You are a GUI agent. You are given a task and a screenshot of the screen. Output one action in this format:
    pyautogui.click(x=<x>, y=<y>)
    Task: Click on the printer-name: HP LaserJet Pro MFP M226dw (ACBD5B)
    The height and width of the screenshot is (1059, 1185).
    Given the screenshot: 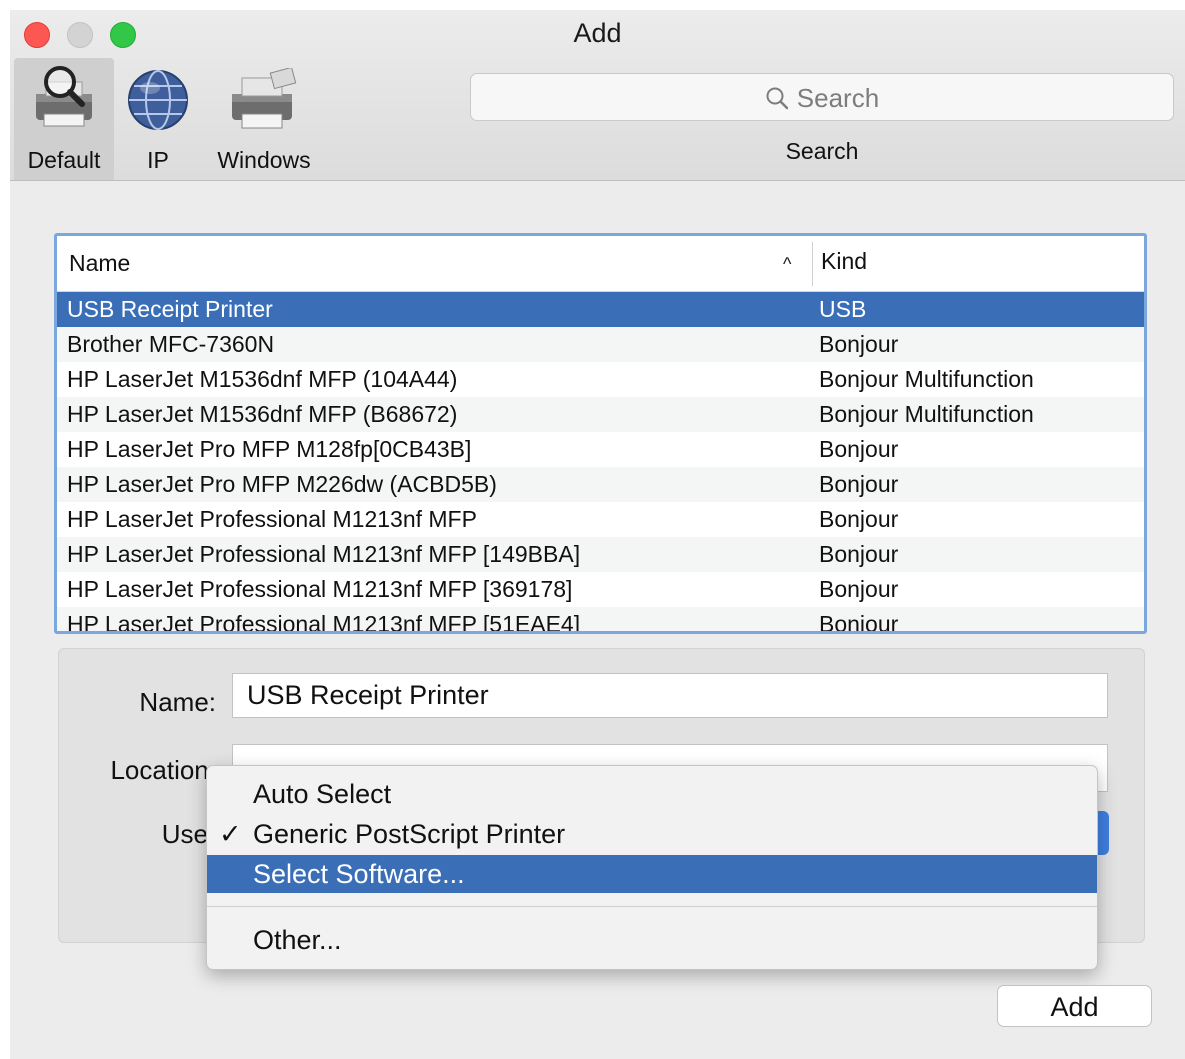 What is the action you would take?
    pyautogui.click(x=282, y=484)
    